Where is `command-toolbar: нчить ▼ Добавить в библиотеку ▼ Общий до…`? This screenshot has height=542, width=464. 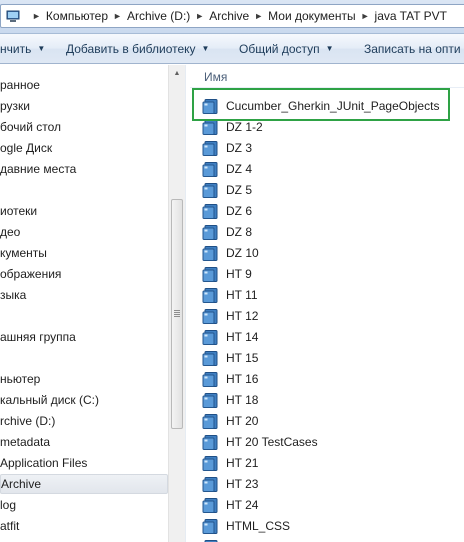 command-toolbar: нчить ▼ Добавить в библиотеку ▼ Общий до… is located at coordinates (232, 49).